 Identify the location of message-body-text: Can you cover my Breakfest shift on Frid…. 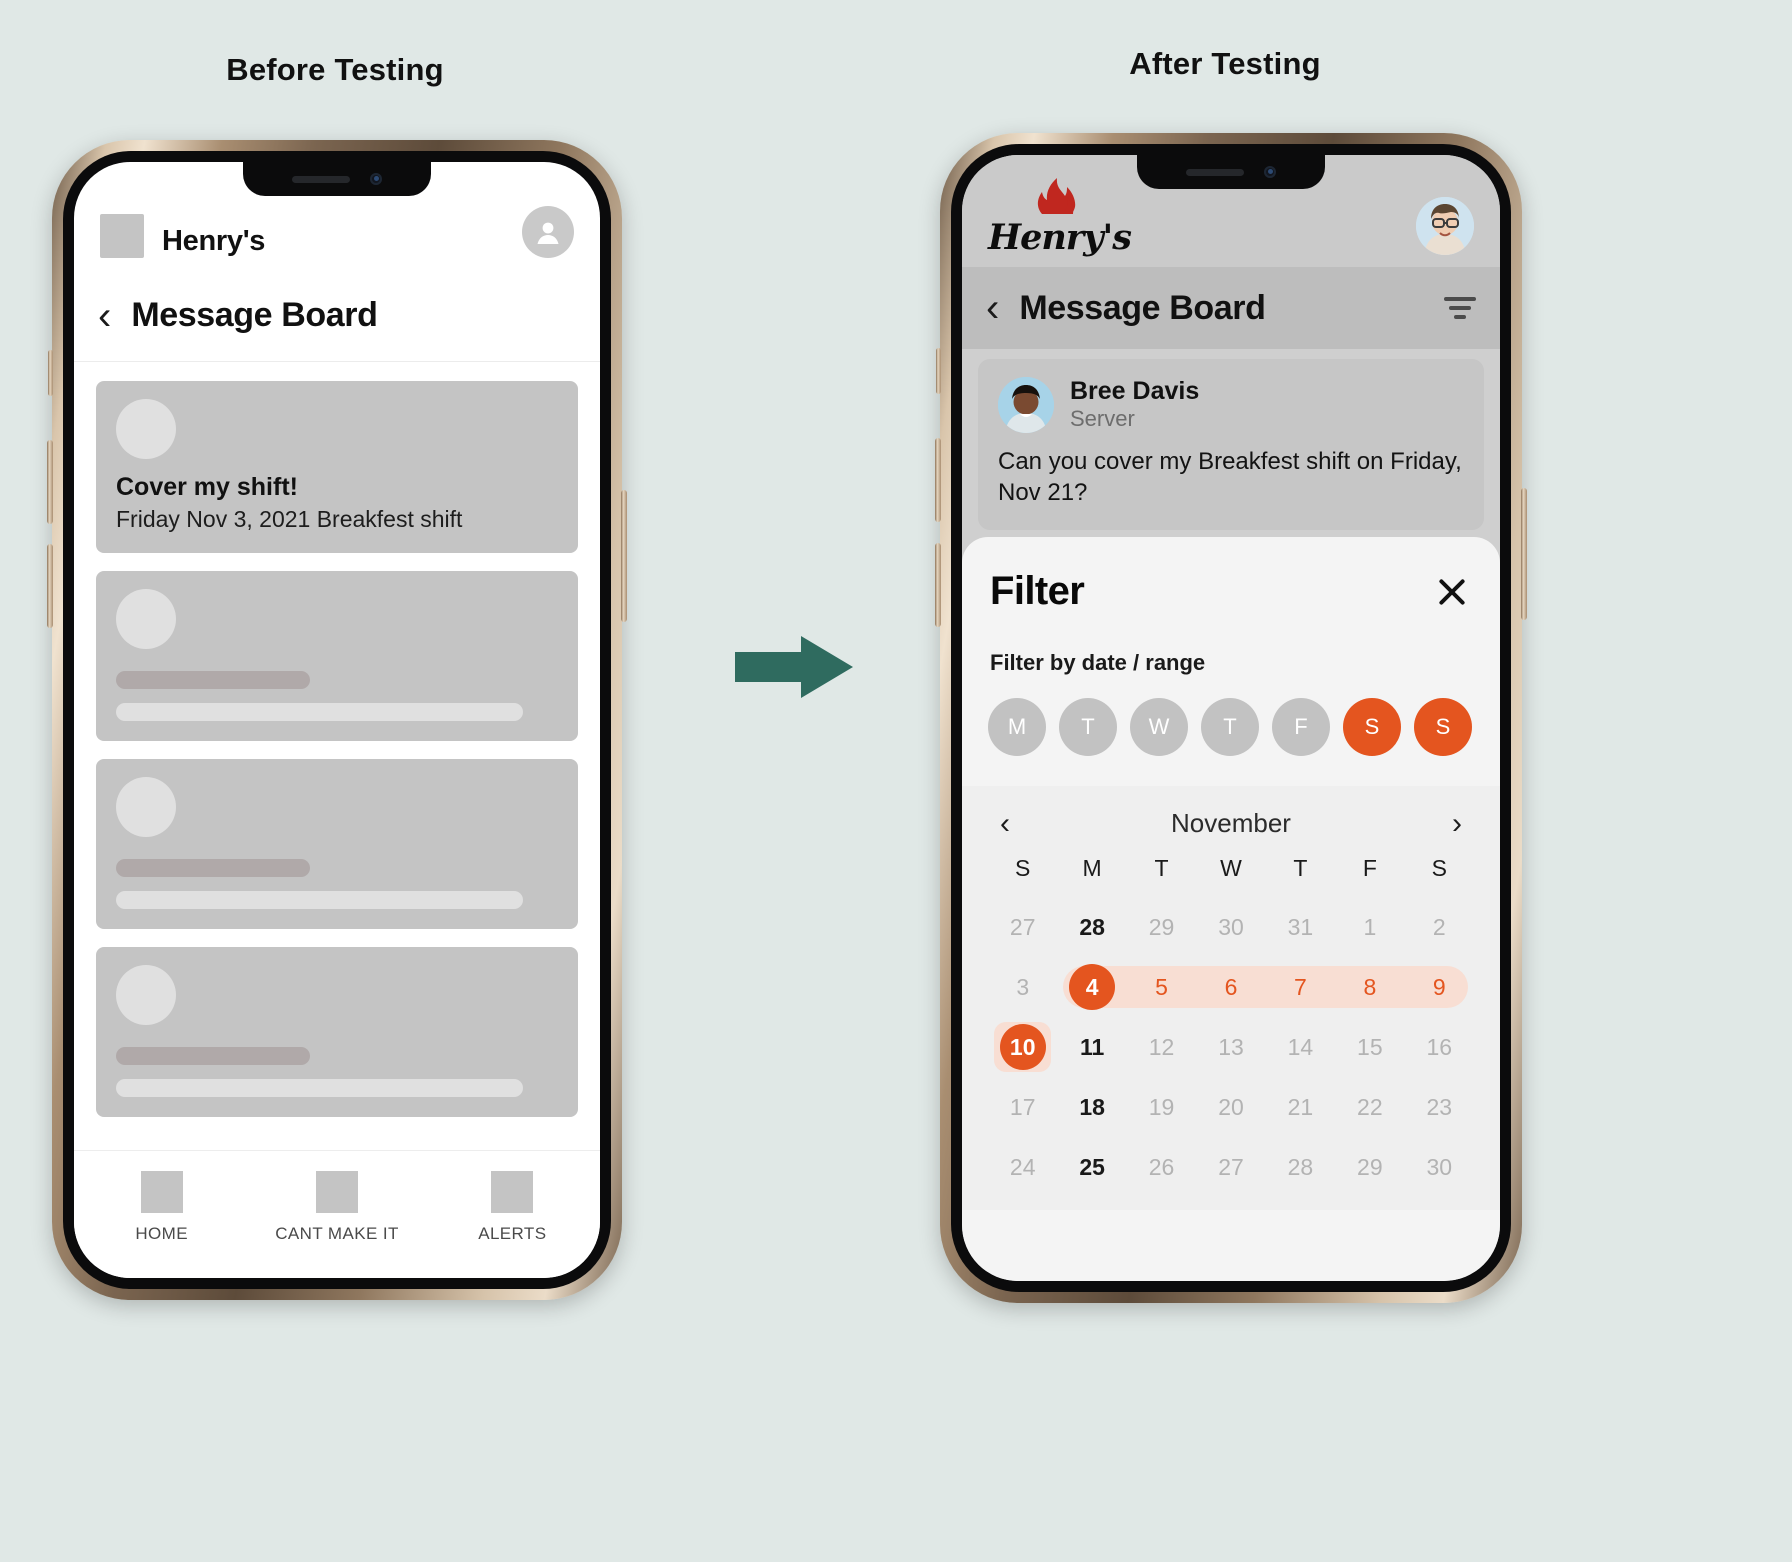
(1230, 477).